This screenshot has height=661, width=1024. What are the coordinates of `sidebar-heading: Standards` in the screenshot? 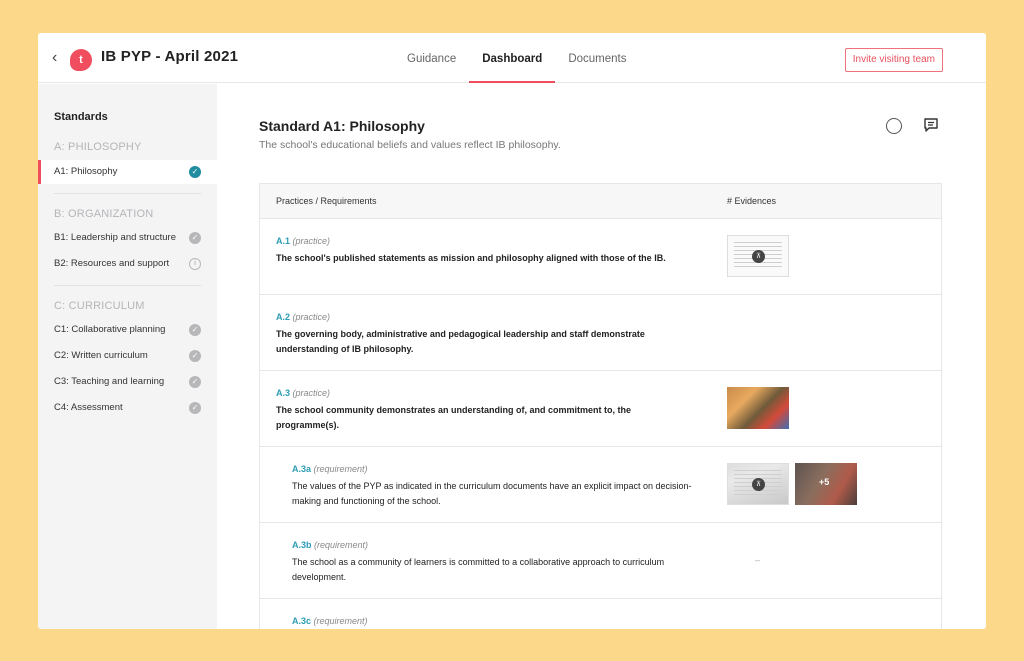 It's located at (81, 117).